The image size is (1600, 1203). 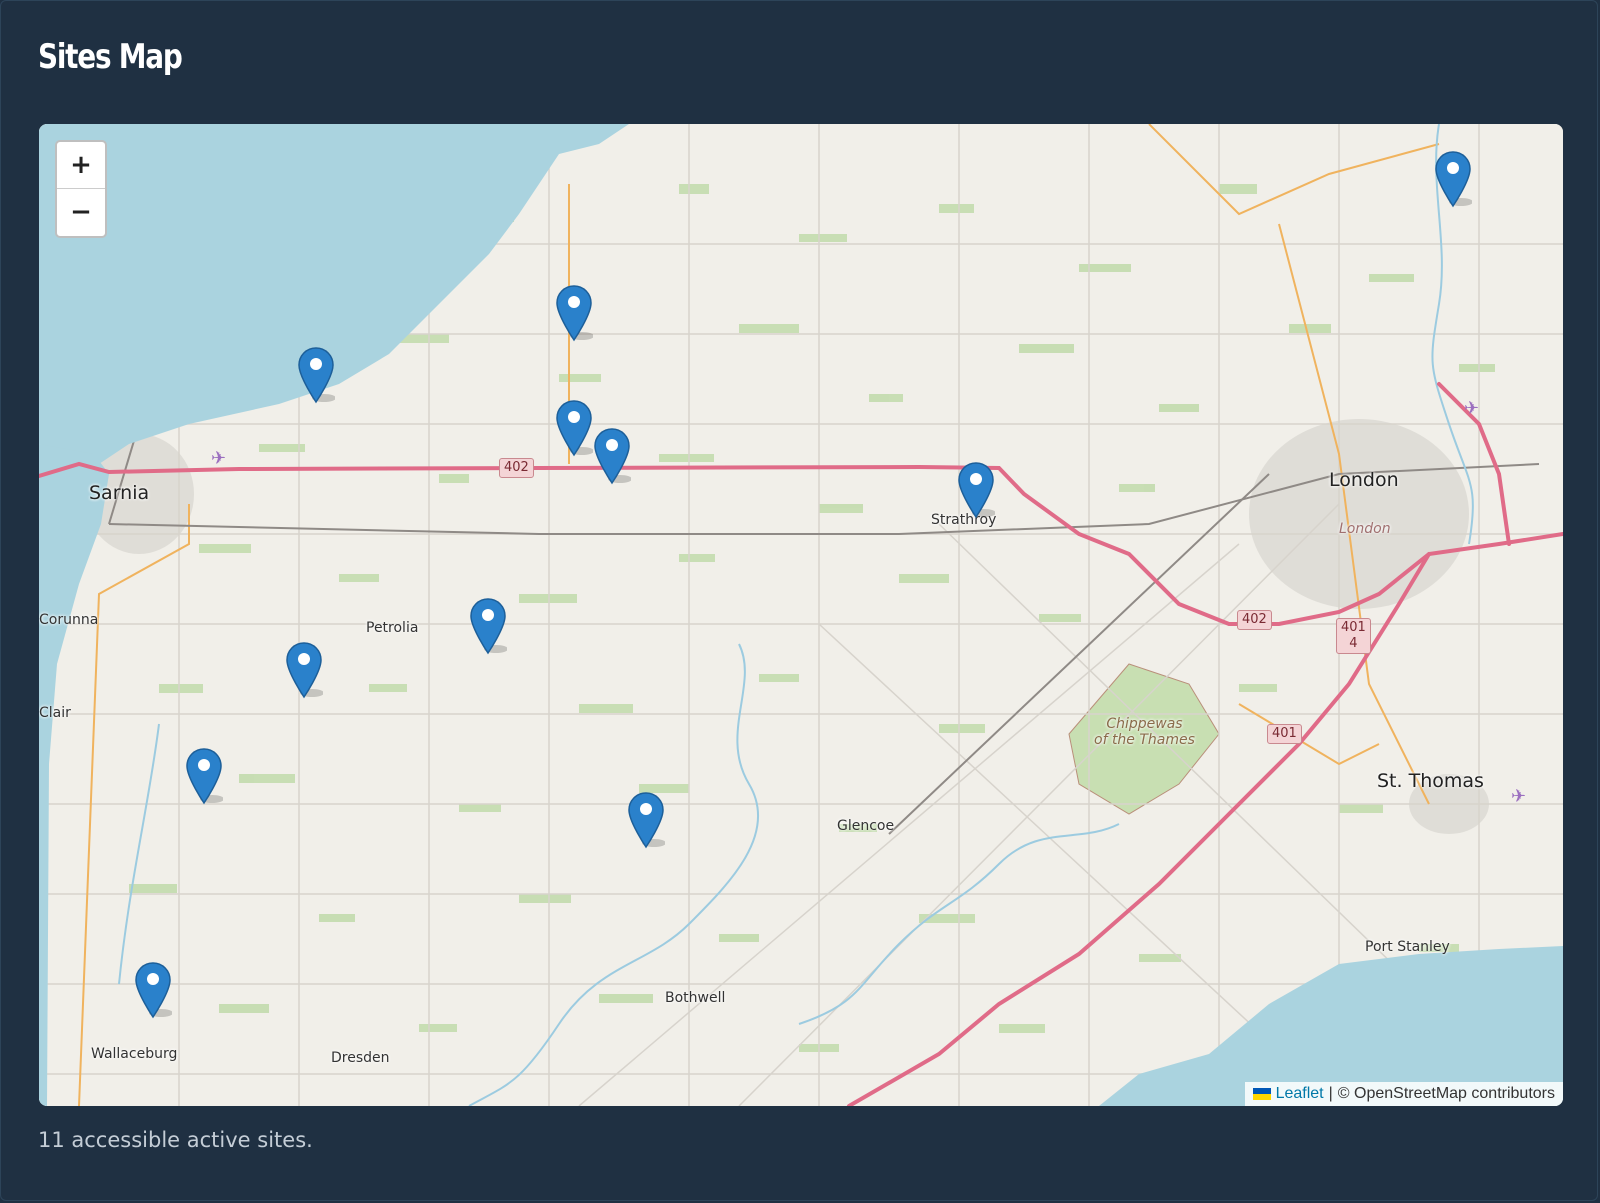 What do you see at coordinates (81, 165) in the screenshot?
I see `zoom-in-button: +` at bounding box center [81, 165].